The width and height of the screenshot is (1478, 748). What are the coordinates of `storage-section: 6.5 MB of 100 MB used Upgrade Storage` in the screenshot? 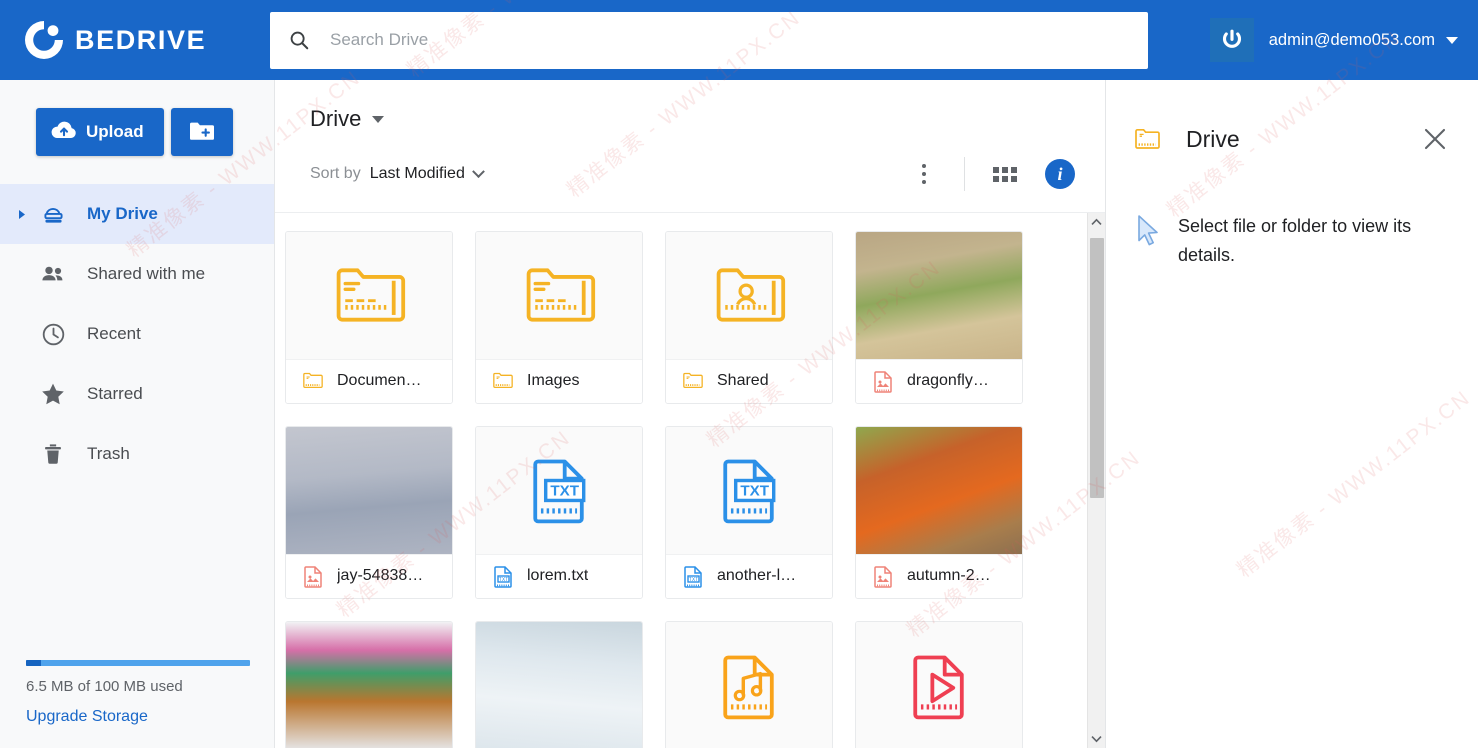 It's located at (137, 704).